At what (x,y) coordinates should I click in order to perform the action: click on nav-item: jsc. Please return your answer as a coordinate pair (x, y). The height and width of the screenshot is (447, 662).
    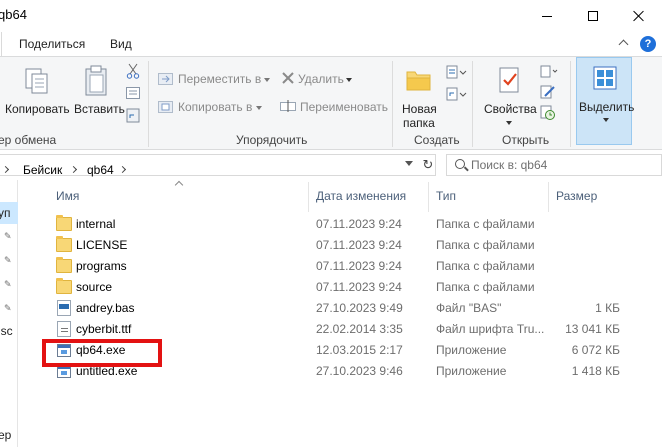
    Looking at the image, I should click on (6, 331).